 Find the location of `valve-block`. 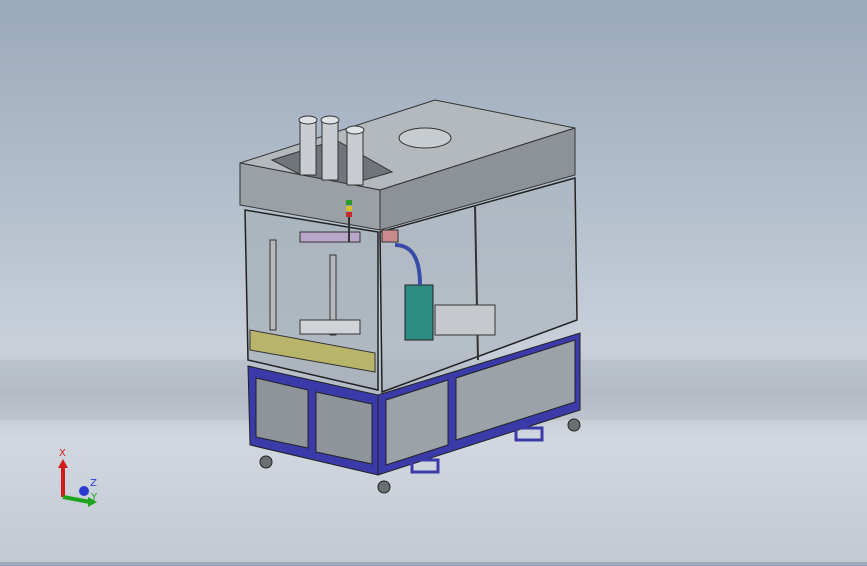

valve-block is located at coordinates (390, 236).